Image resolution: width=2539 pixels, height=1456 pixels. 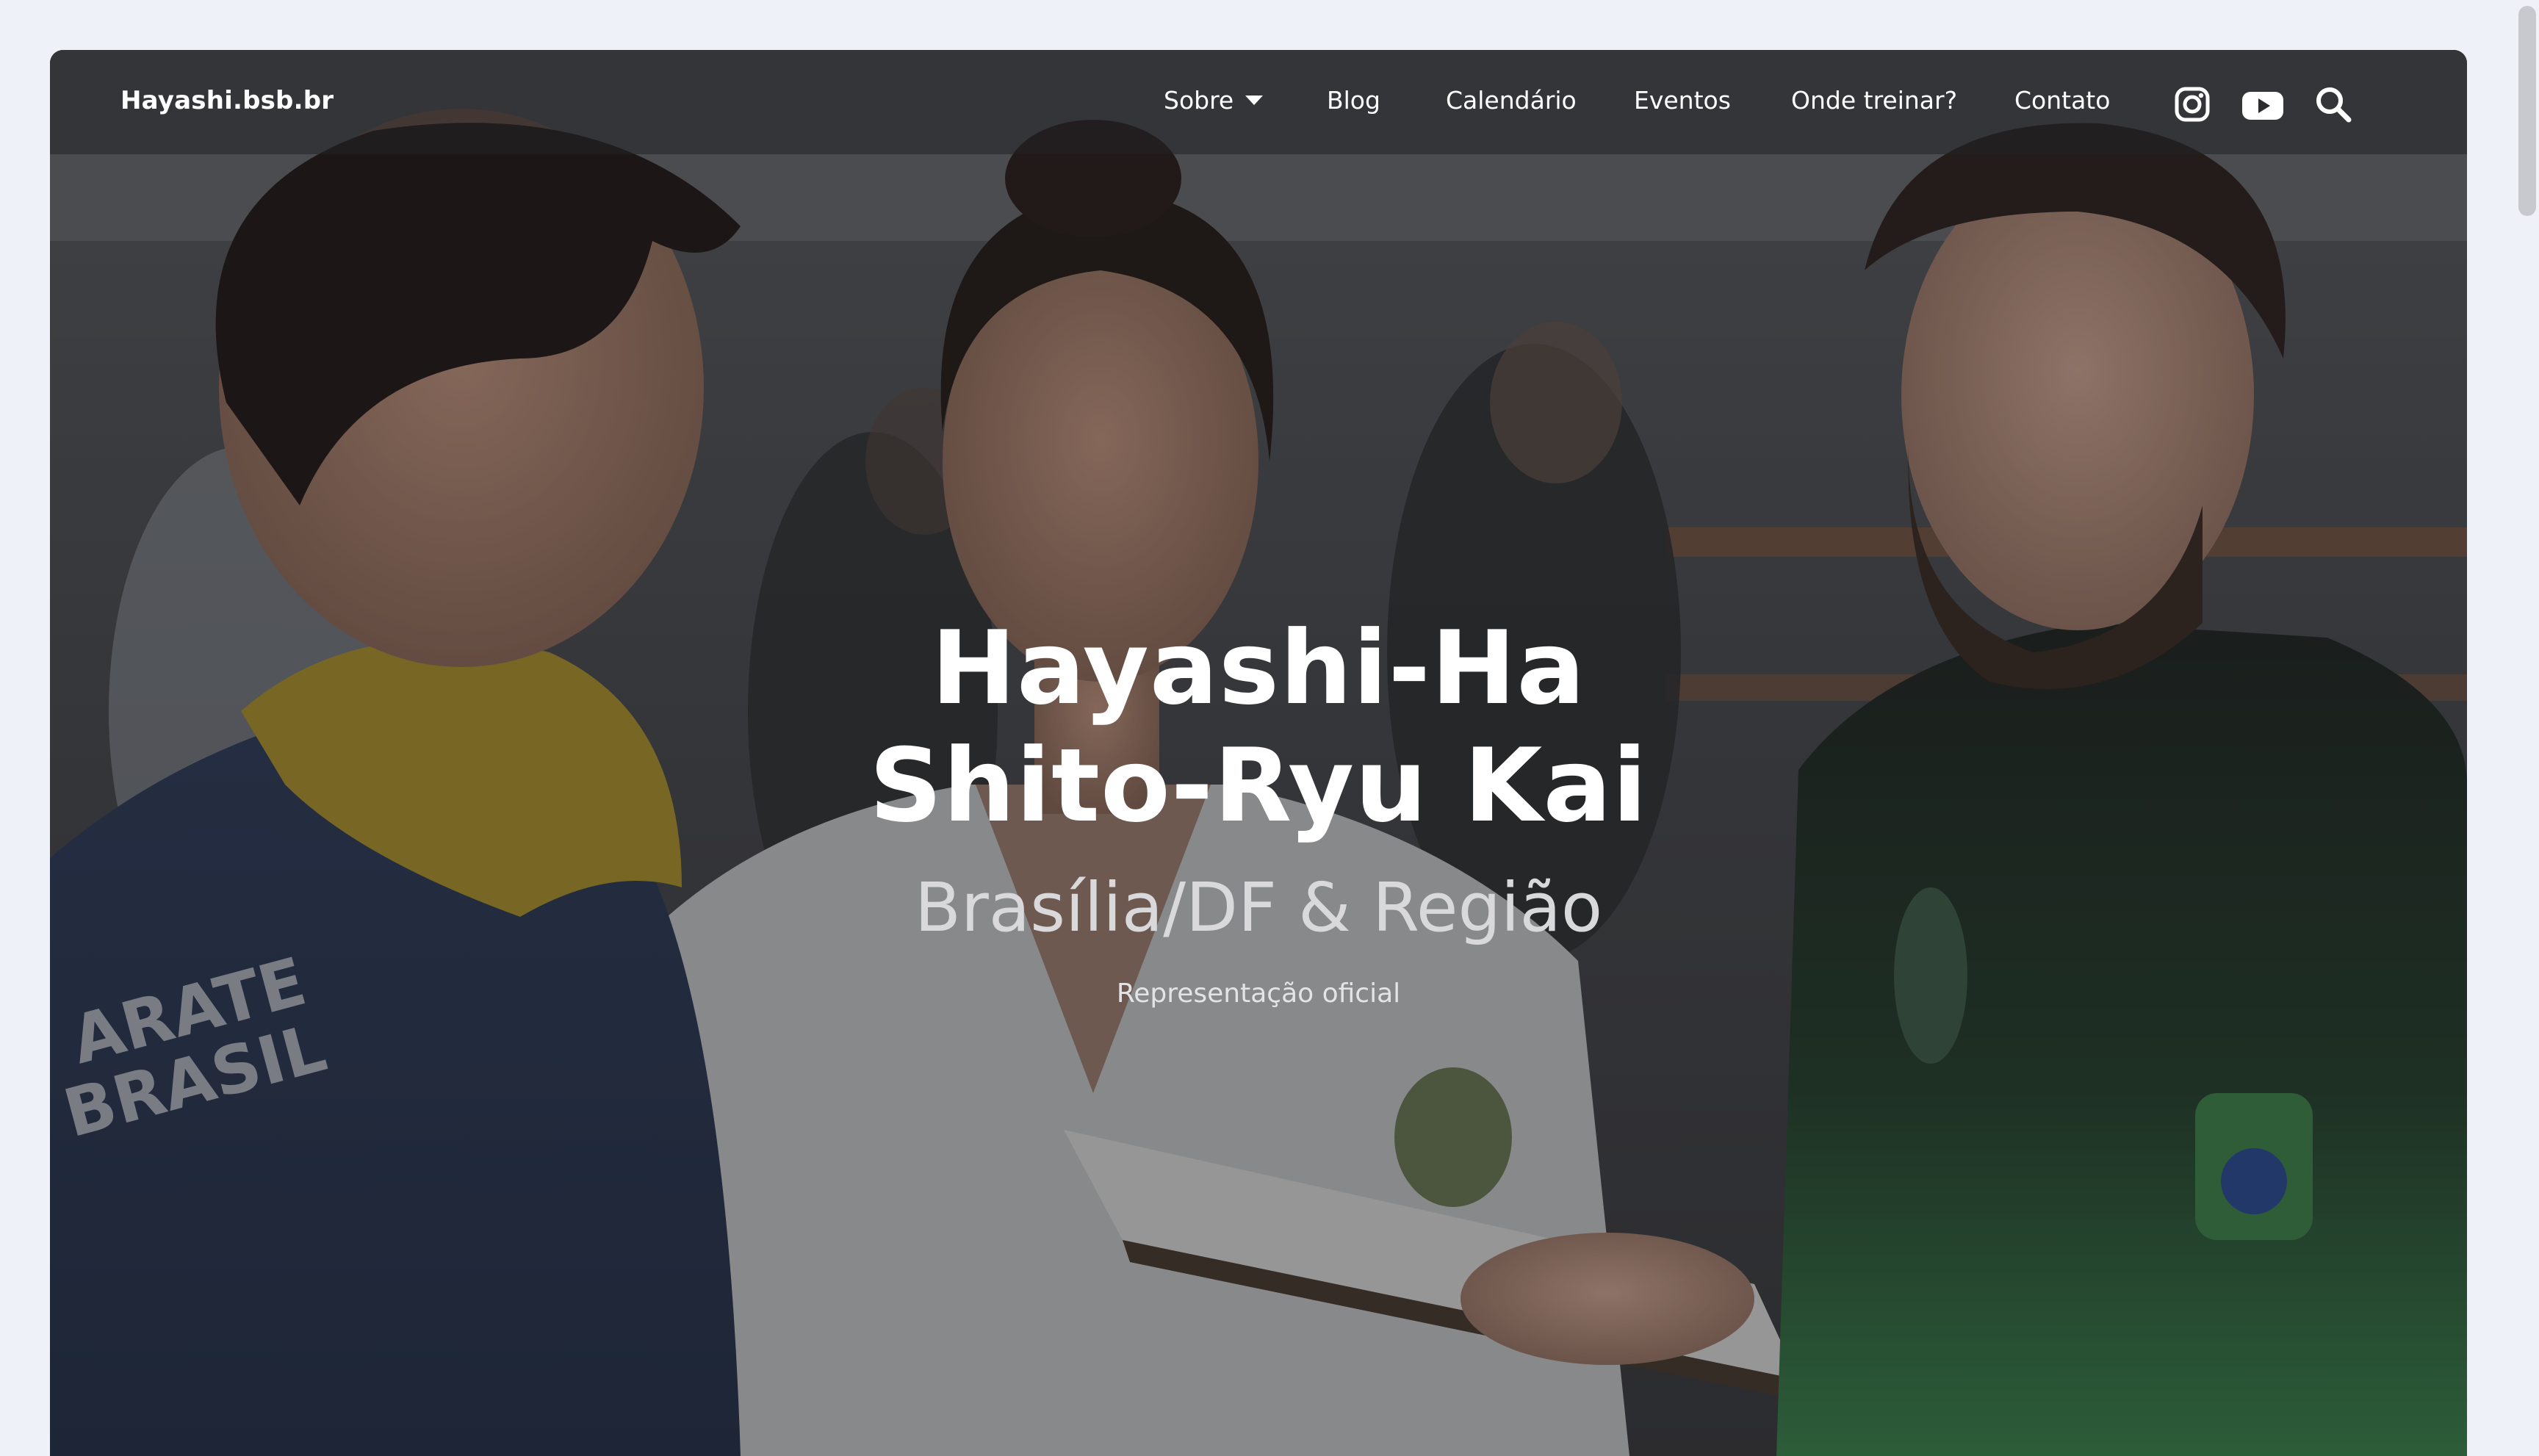 I want to click on hero-subtitle: Brasília/DF & Região, so click(x=1258, y=907).